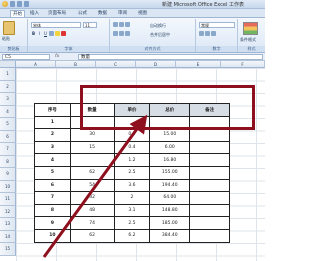 The image size is (320, 261). I want to click on table-cell: 16.80, so click(170, 160).